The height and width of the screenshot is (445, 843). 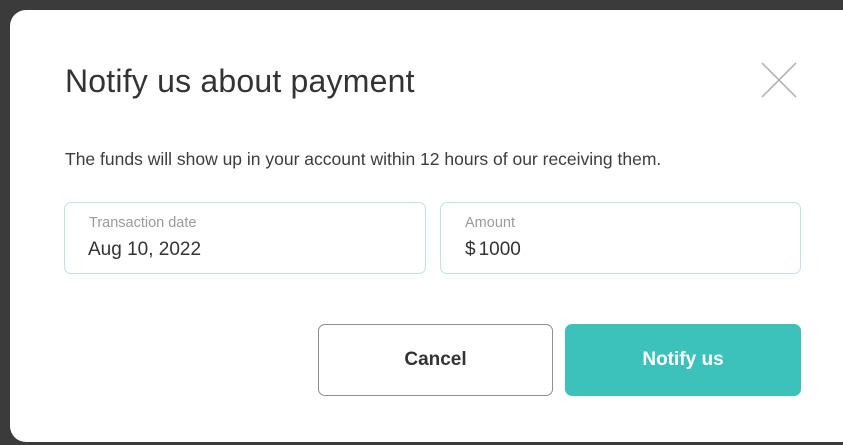 I want to click on close-icon, so click(x=779, y=80).